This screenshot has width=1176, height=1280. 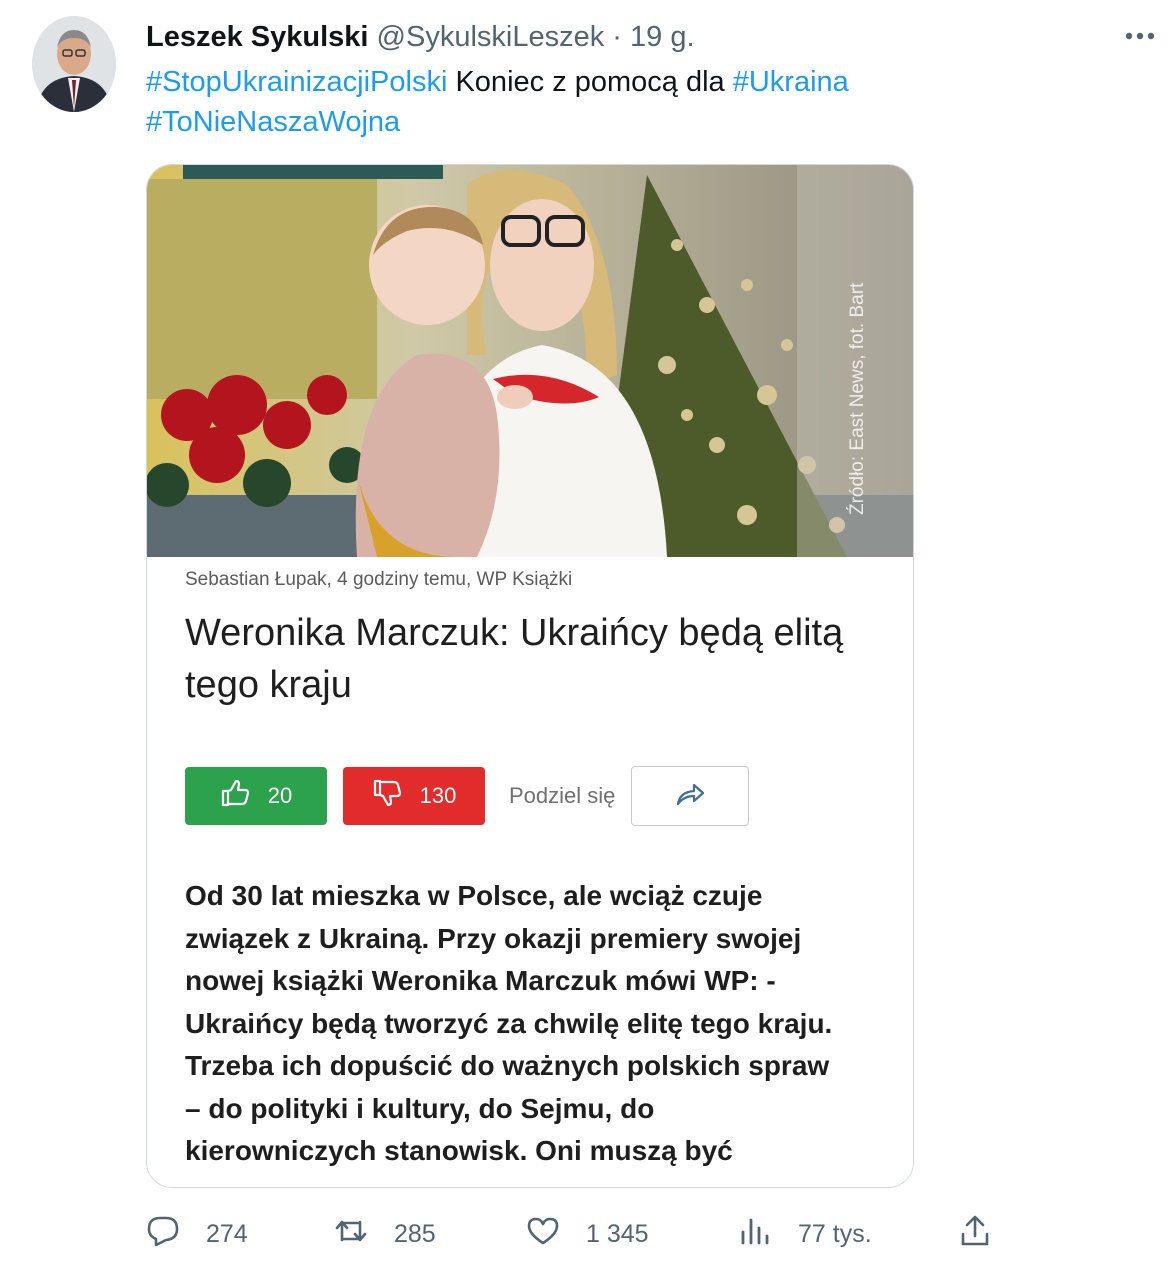 What do you see at coordinates (755, 1234) in the screenshot?
I see `views-icon` at bounding box center [755, 1234].